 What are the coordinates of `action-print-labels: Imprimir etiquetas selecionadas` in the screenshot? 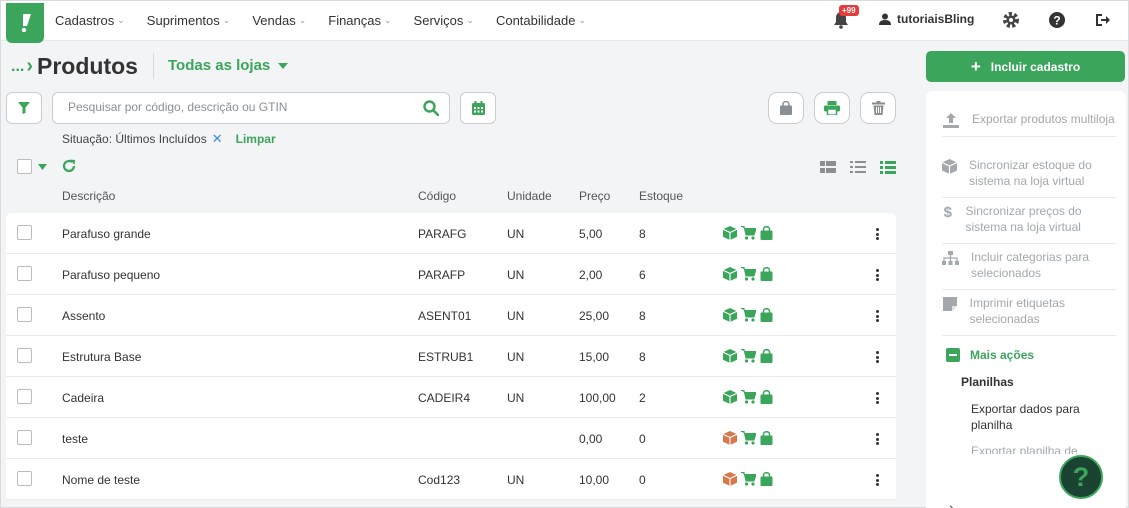 It's located at (1029, 315).